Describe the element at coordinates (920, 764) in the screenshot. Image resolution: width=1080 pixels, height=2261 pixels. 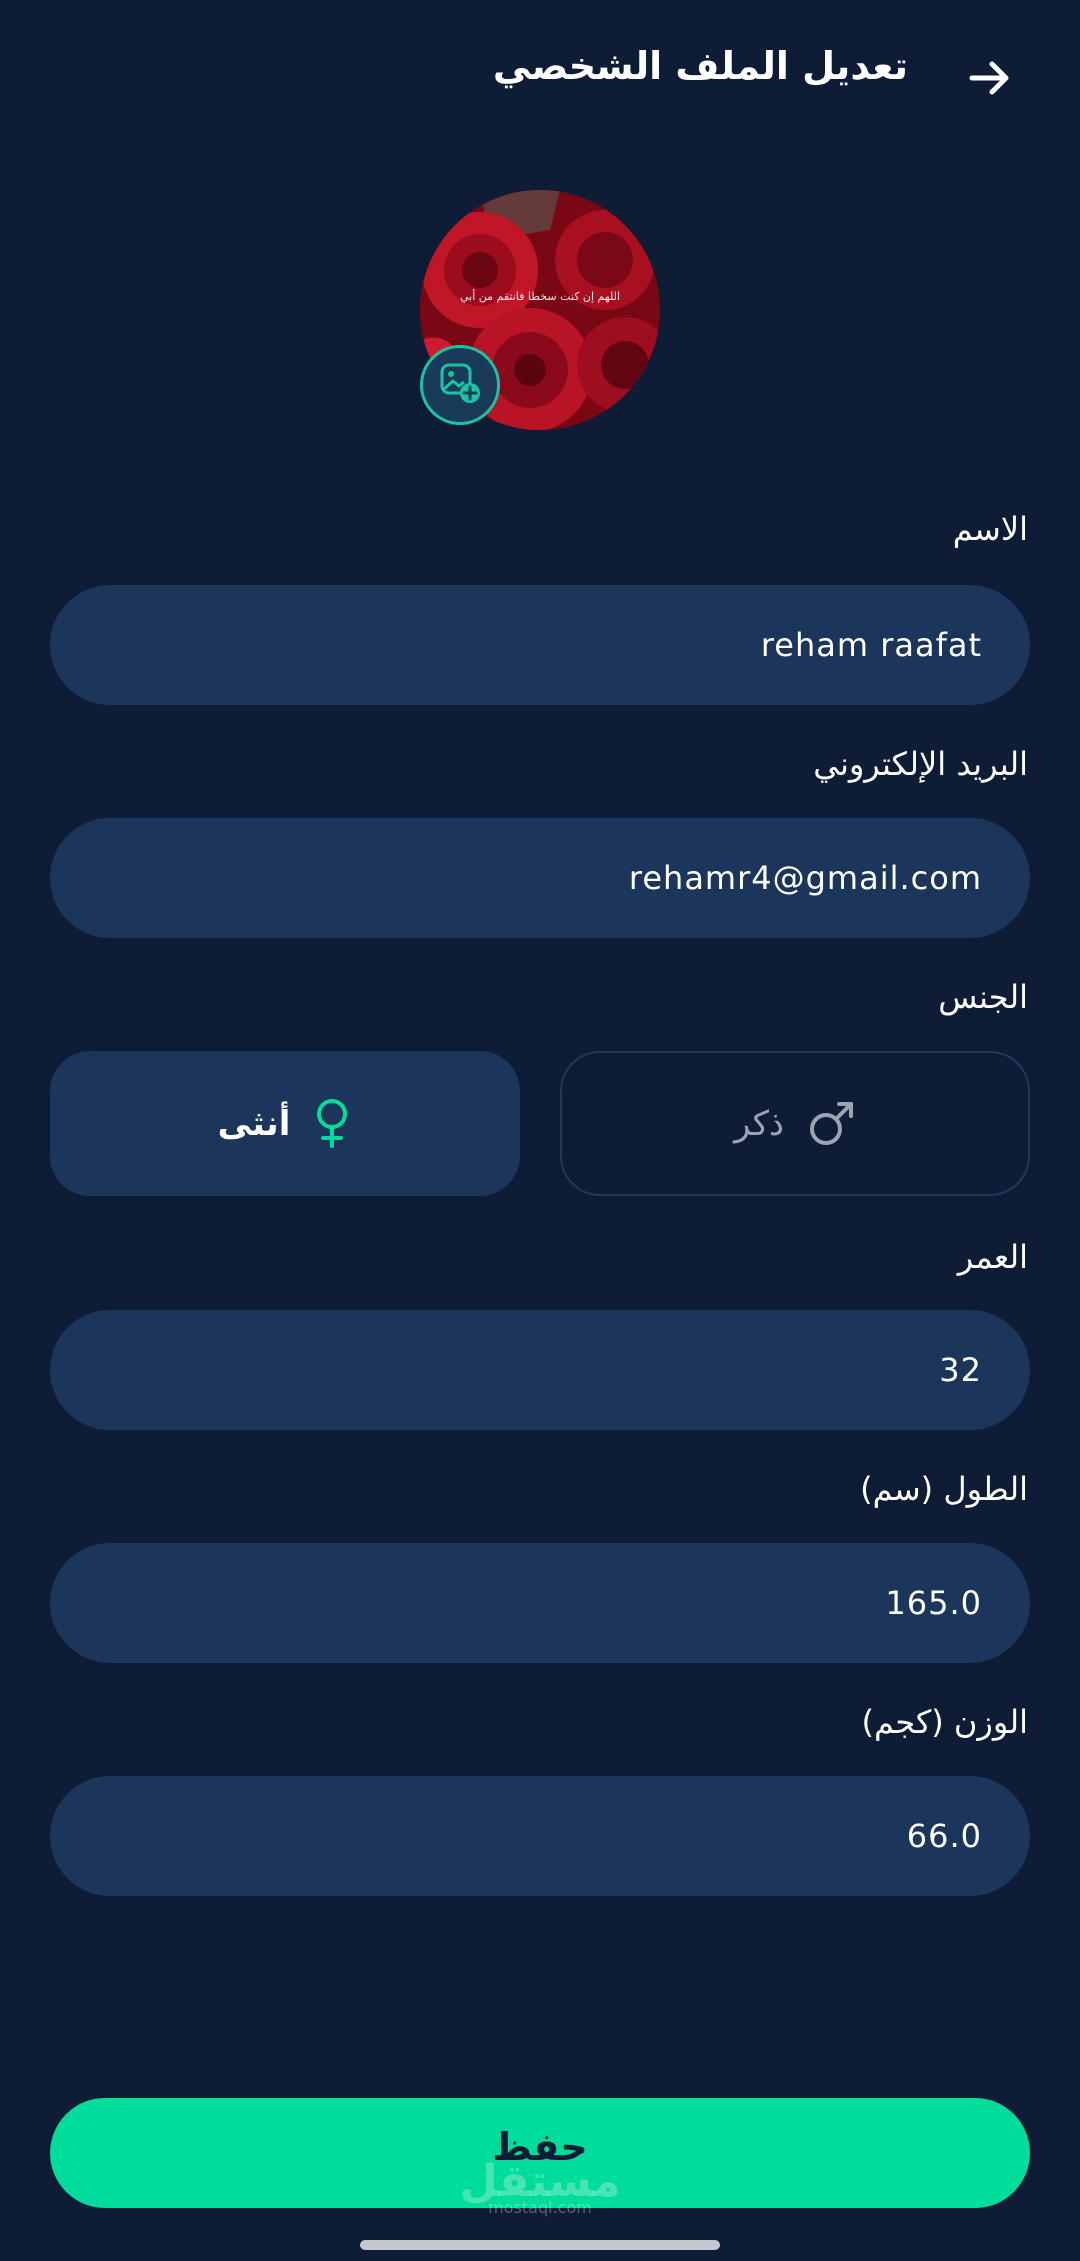
I see `email-label: البريد الإلكتروني` at that location.